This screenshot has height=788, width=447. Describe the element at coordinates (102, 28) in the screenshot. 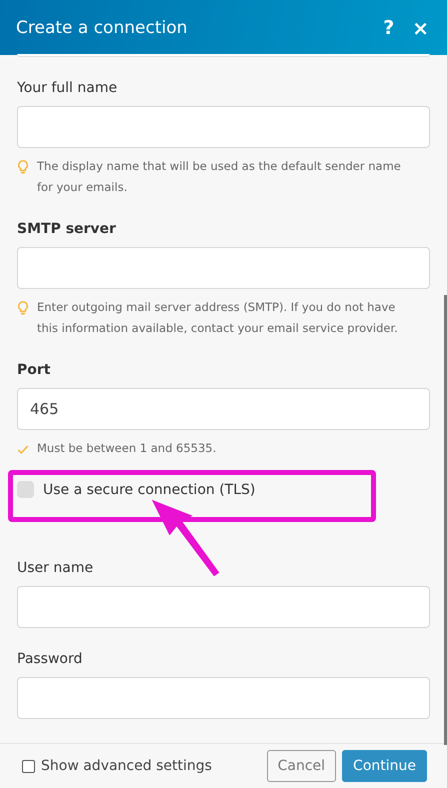

I see `dialog-title: Create a connection` at that location.